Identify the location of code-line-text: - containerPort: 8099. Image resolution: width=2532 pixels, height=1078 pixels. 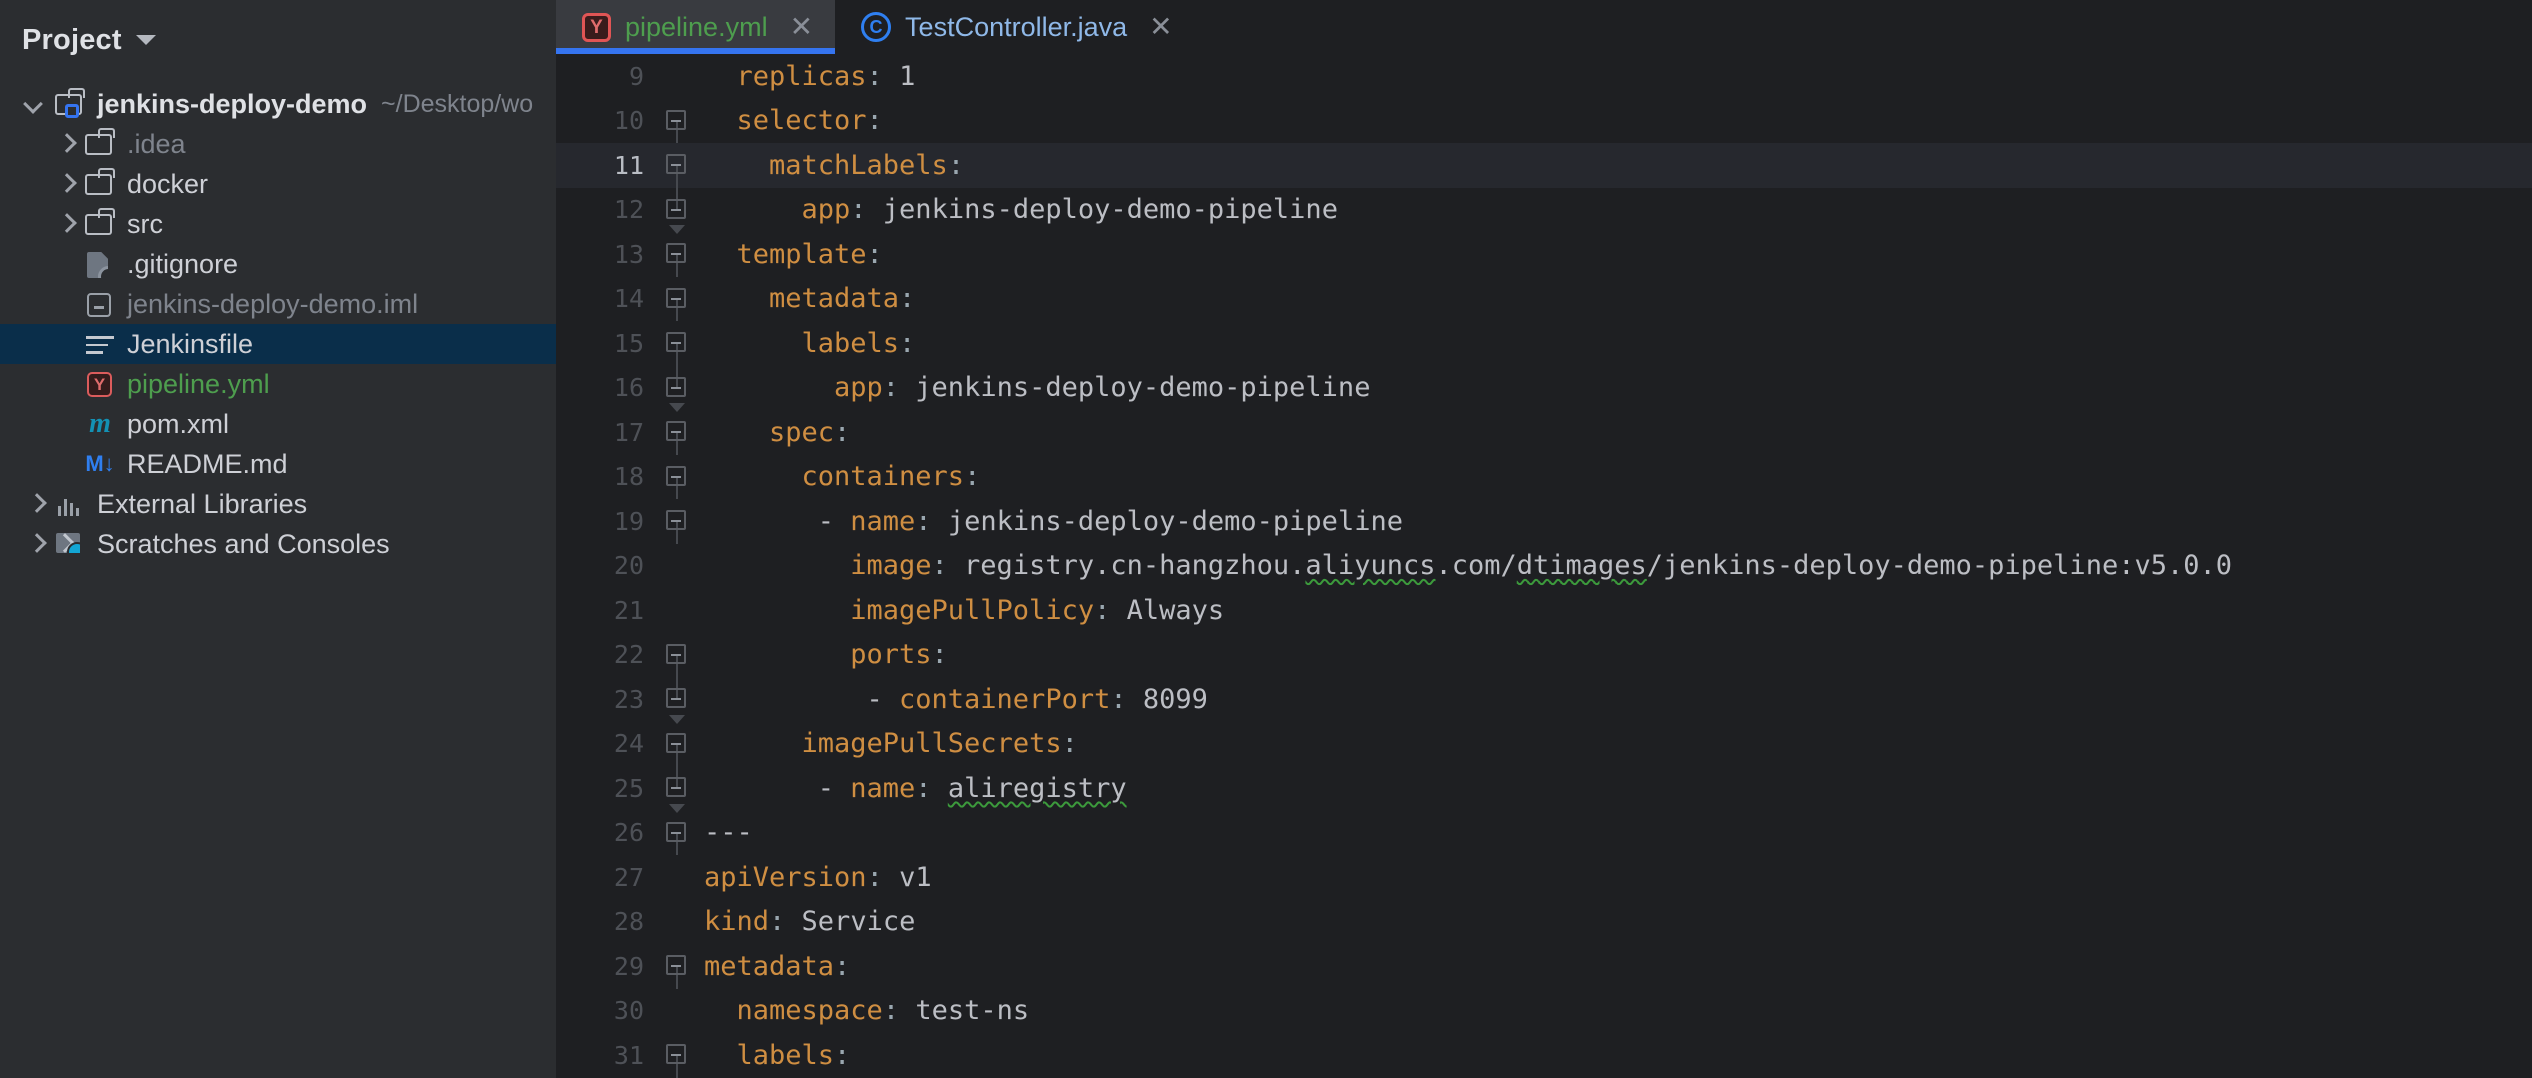
(1615, 699).